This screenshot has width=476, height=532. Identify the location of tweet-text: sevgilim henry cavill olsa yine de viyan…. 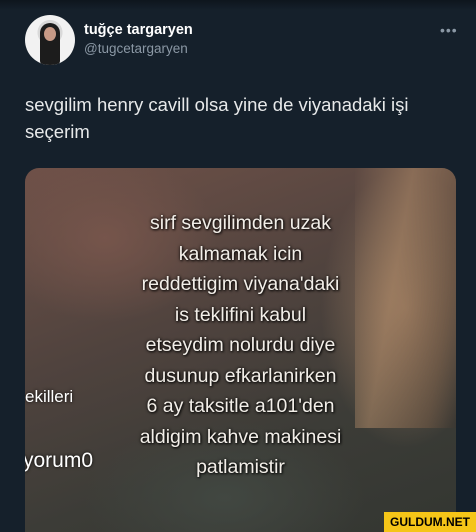
(217, 118).